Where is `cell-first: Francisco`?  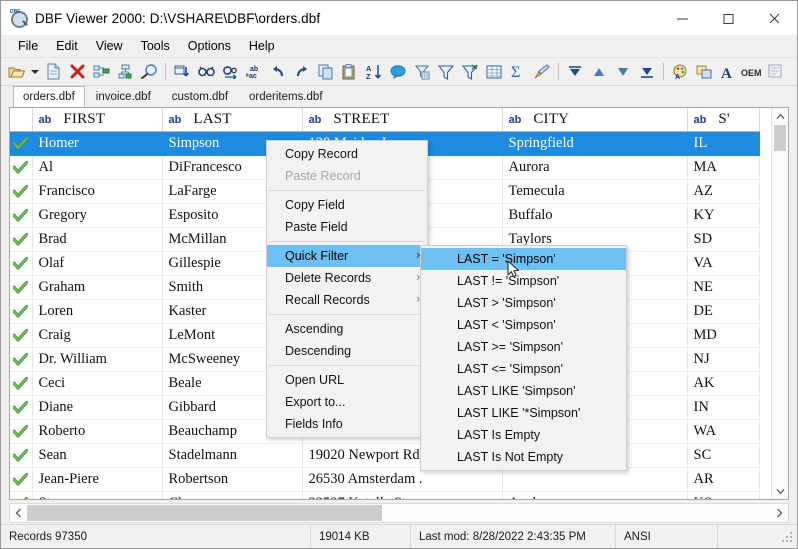
cell-first: Francisco is located at coordinates (97, 191).